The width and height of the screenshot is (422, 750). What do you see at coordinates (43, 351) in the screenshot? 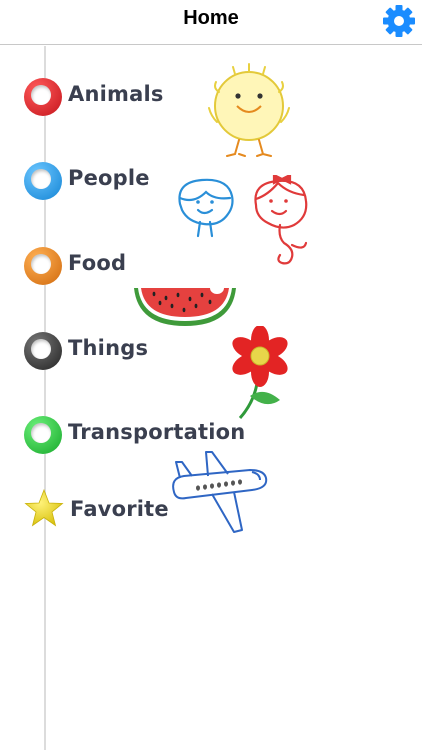
I see `black-ring-icon` at bounding box center [43, 351].